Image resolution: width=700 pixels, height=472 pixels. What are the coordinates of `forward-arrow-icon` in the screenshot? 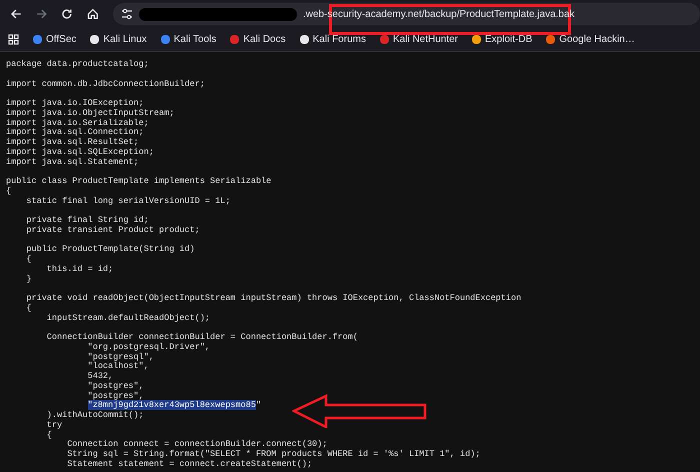 It's located at (42, 14).